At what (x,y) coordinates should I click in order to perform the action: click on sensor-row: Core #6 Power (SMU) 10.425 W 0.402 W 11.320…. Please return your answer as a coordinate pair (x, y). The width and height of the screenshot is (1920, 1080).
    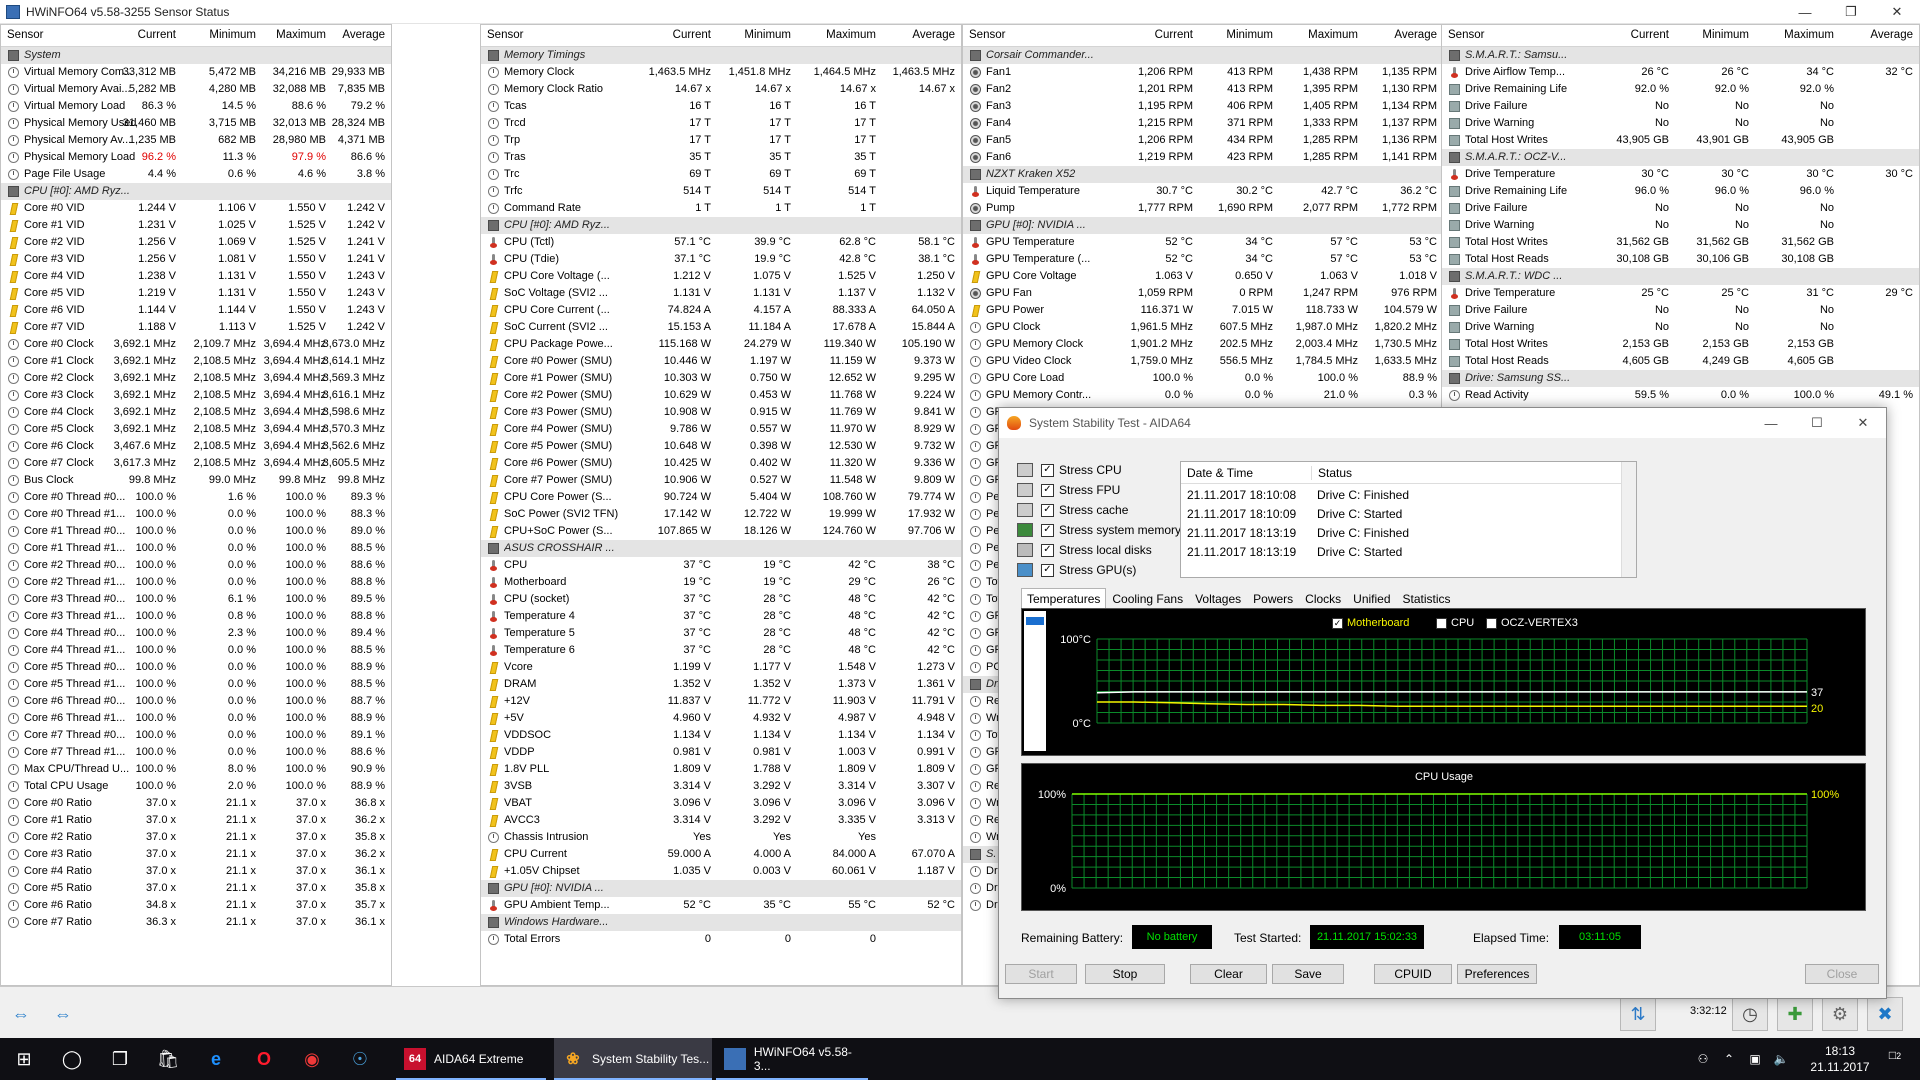
    Looking at the image, I should click on (721, 463).